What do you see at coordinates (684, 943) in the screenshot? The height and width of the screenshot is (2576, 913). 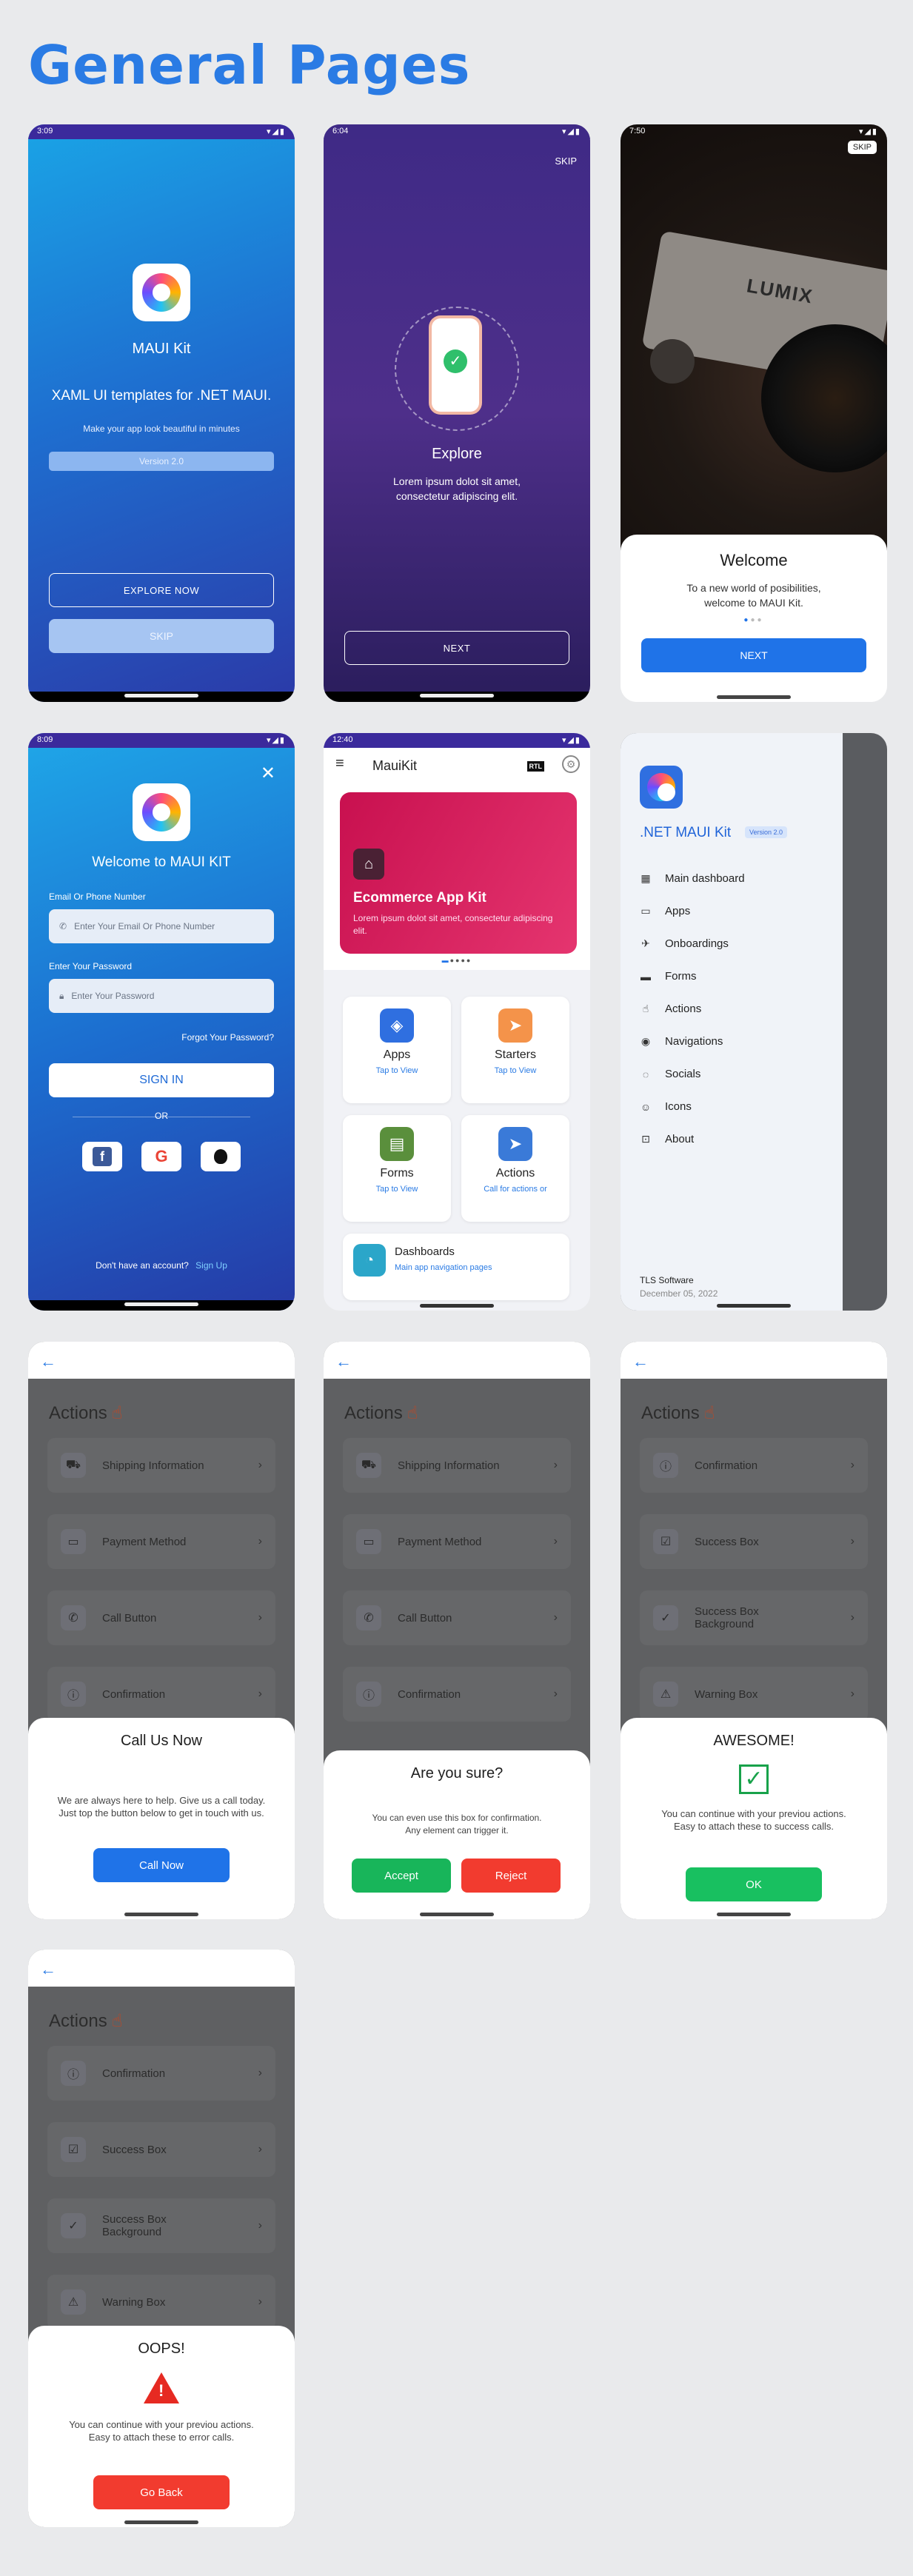 I see `drawer-item-onboardings: ✈ Onboardings` at bounding box center [684, 943].